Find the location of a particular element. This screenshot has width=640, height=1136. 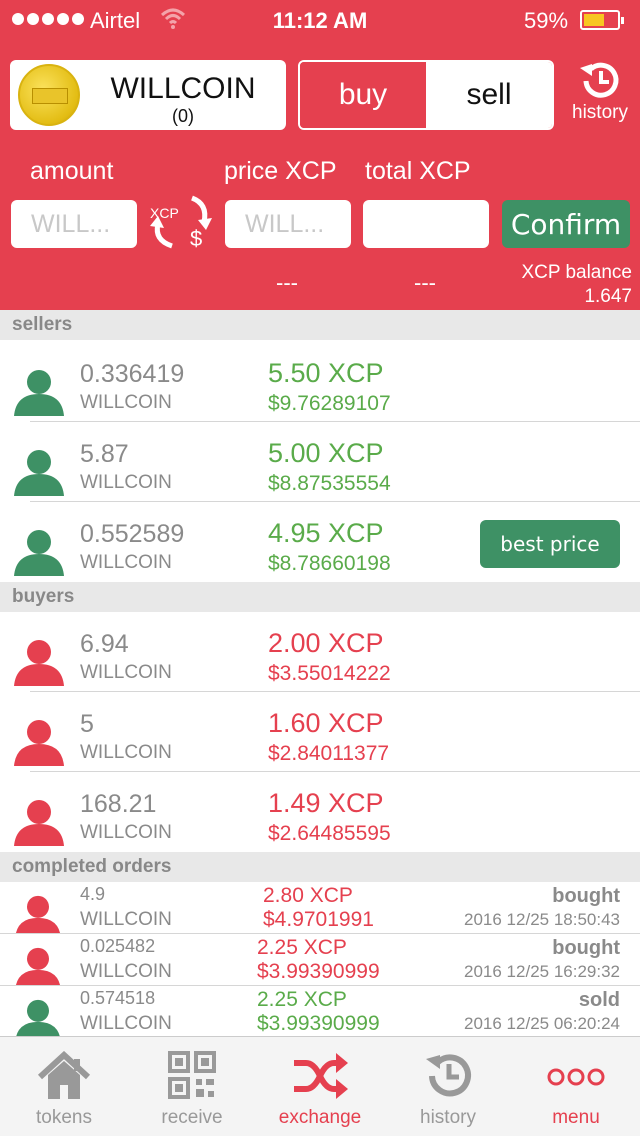

tab-receive: receive is located at coordinates (192, 1086).